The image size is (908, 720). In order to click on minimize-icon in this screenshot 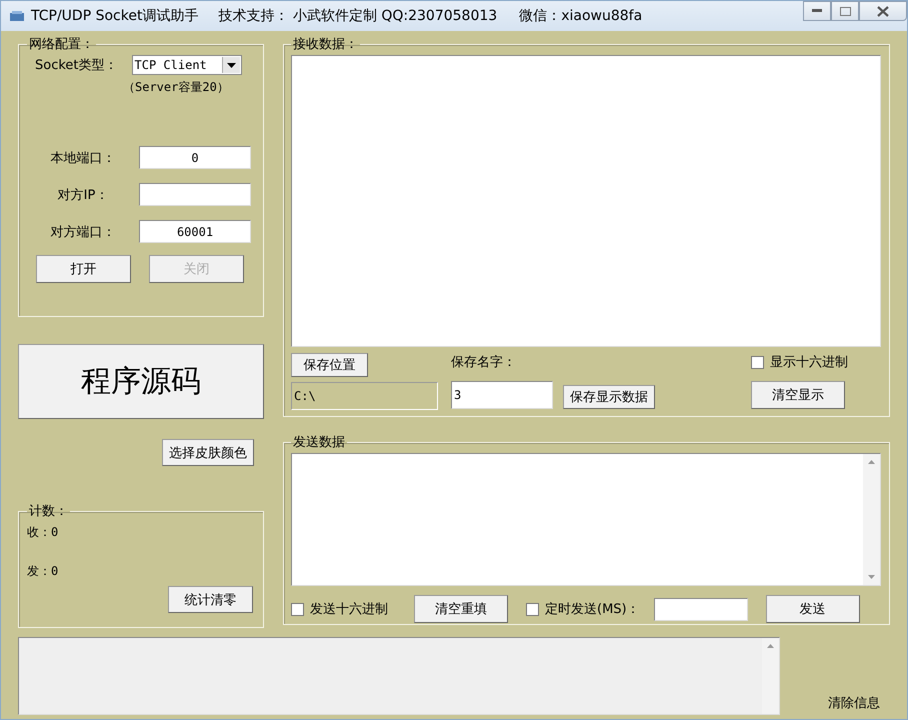, I will do `click(817, 11)`.